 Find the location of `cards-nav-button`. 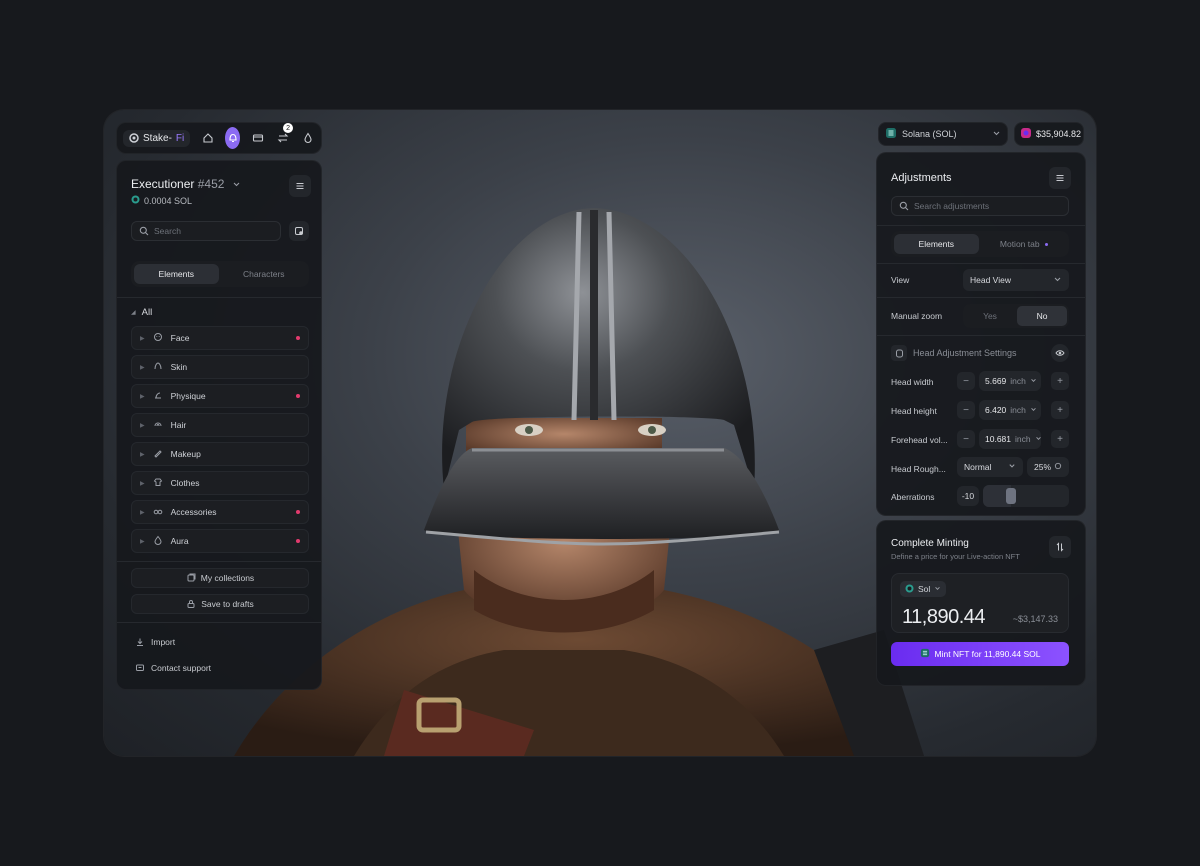

cards-nav-button is located at coordinates (257, 138).